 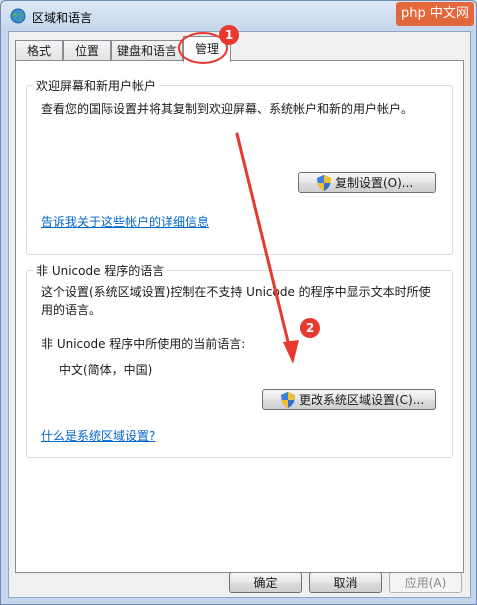 I want to click on apply-button: 应用(A), so click(x=425, y=582).